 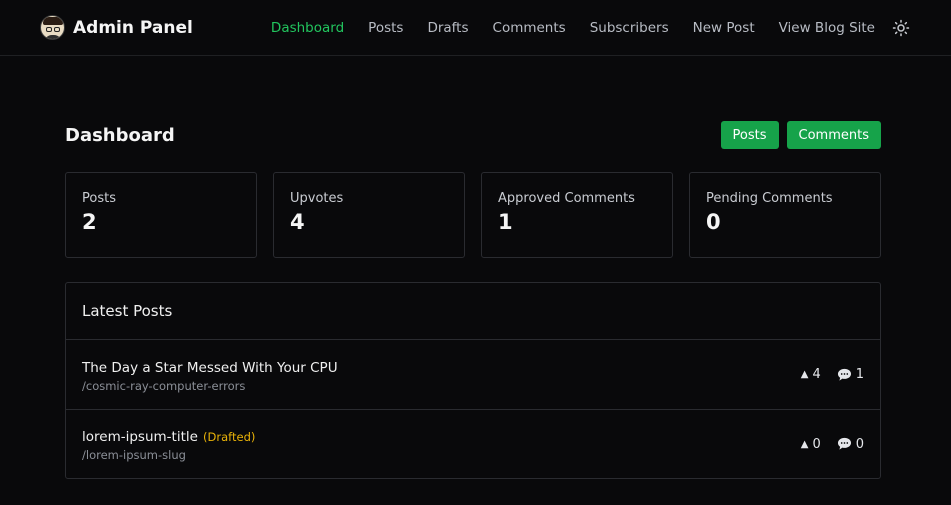 I want to click on panel-header: Latest Posts, so click(x=473, y=311).